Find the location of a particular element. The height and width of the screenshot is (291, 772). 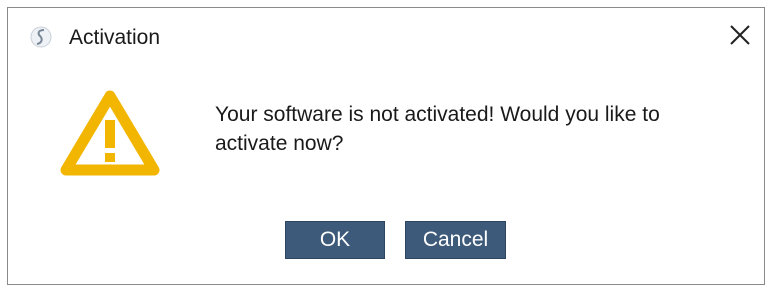

close-icon is located at coordinates (740, 37).